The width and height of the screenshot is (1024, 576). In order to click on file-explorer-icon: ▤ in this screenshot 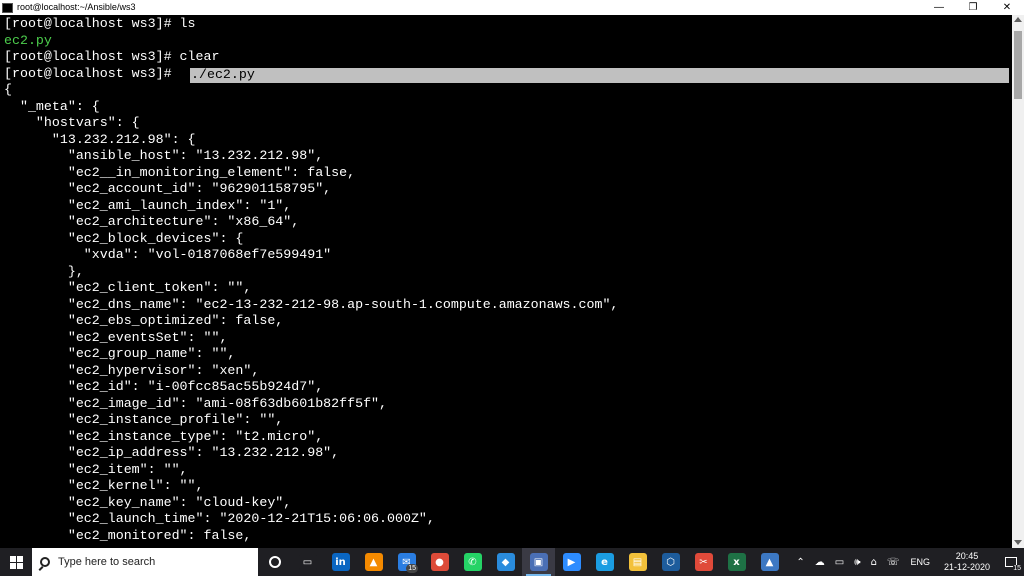, I will do `click(637, 562)`.